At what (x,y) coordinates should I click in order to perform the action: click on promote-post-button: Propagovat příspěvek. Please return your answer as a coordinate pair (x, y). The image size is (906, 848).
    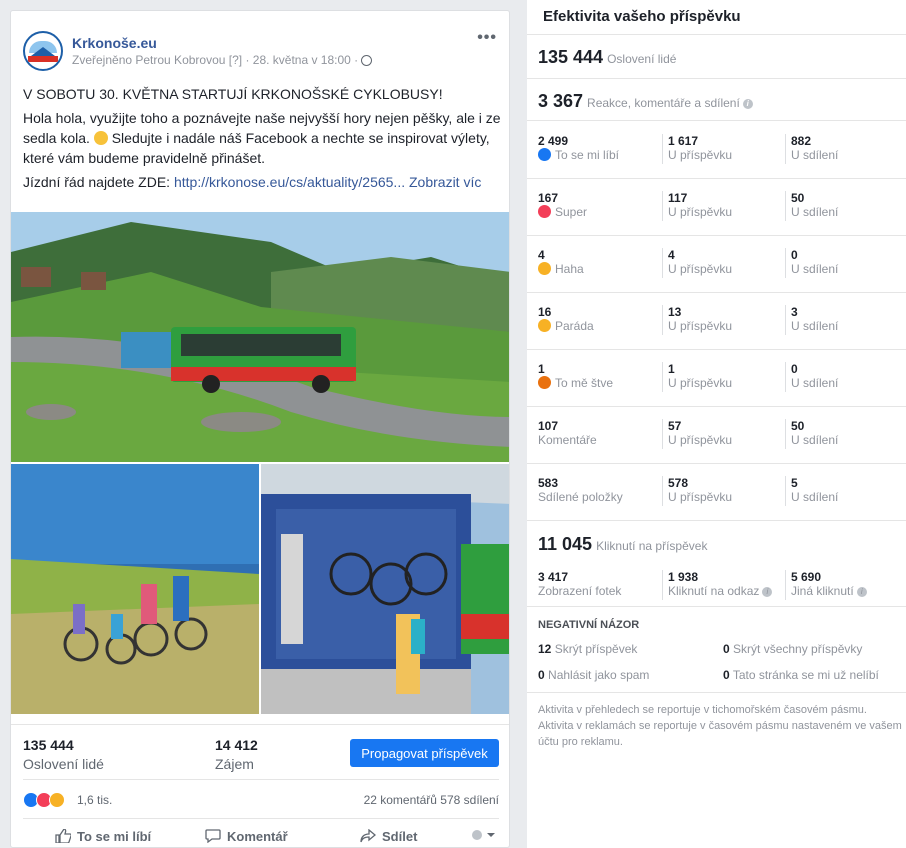
    Looking at the image, I should click on (424, 753).